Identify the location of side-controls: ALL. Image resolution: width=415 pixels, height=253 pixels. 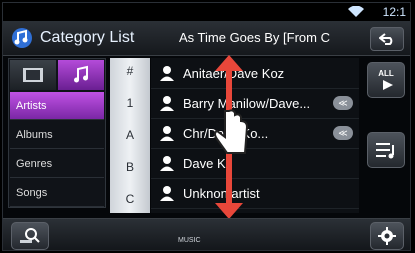
(386, 135).